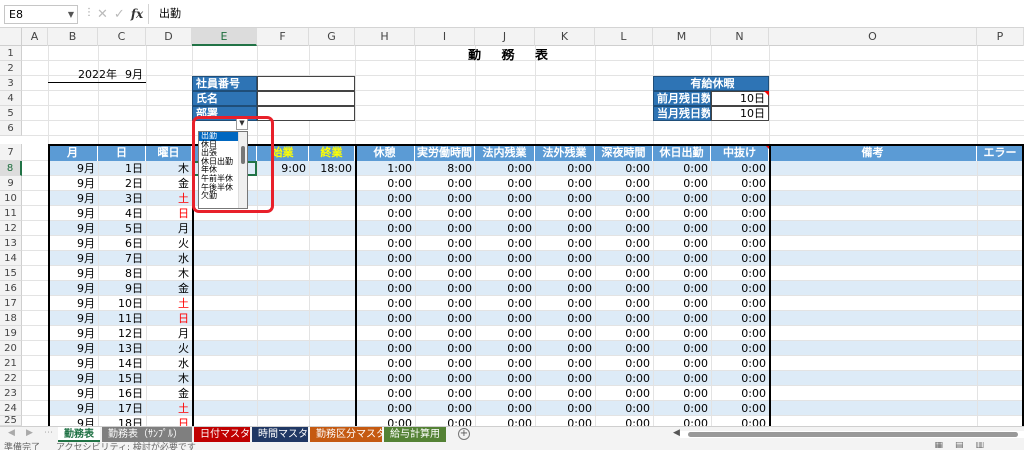 The height and width of the screenshot is (450, 1024). I want to click on row-header-14: 14, so click(11, 258).